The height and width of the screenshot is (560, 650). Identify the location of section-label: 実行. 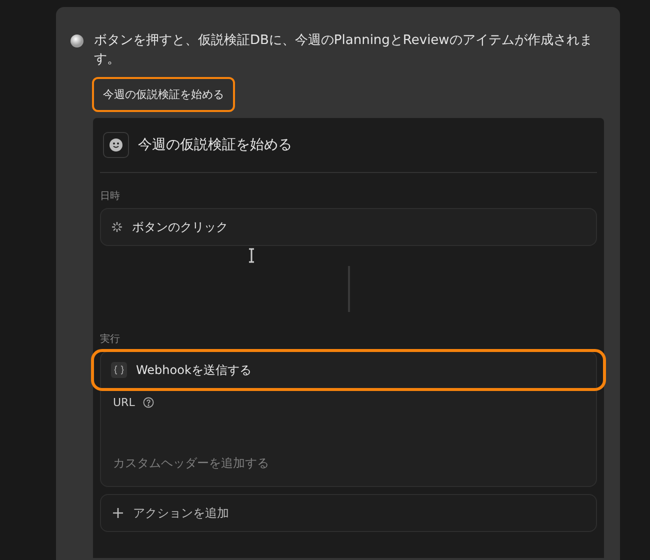
(110, 339).